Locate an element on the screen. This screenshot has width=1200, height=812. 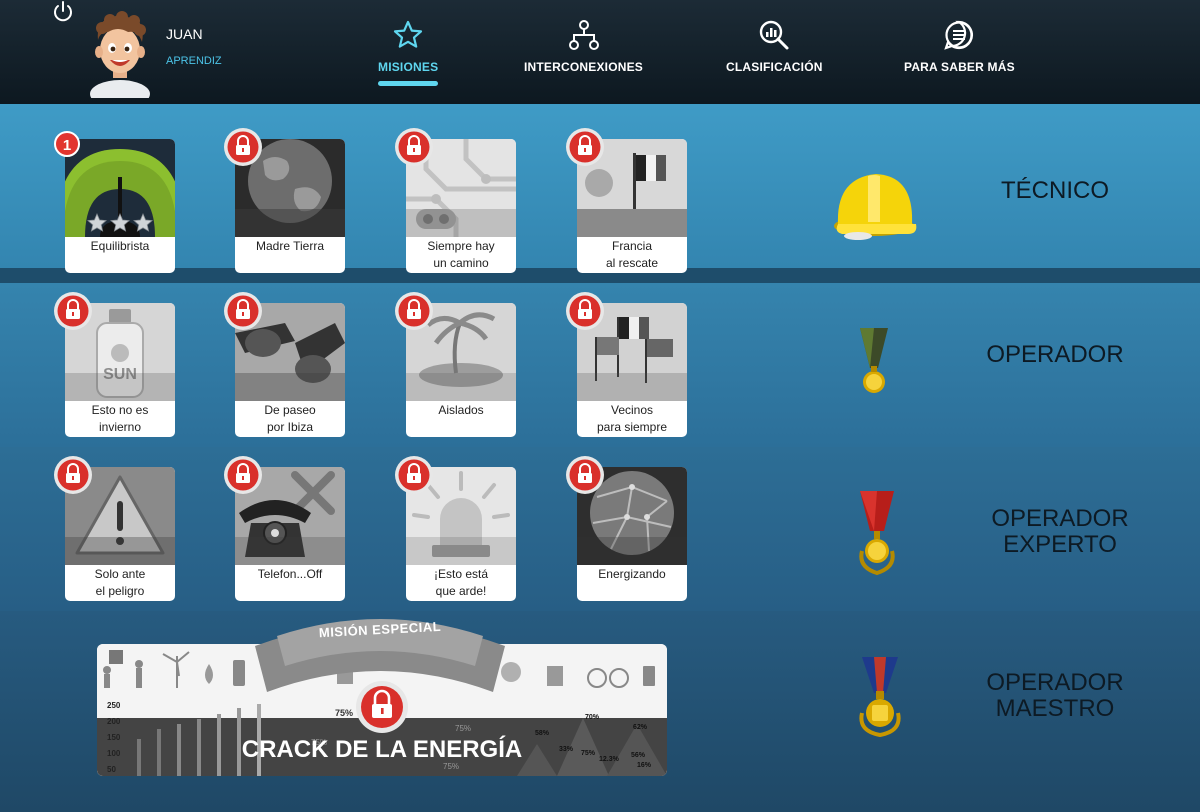
tab-label: MISIONES is located at coordinates (408, 67).